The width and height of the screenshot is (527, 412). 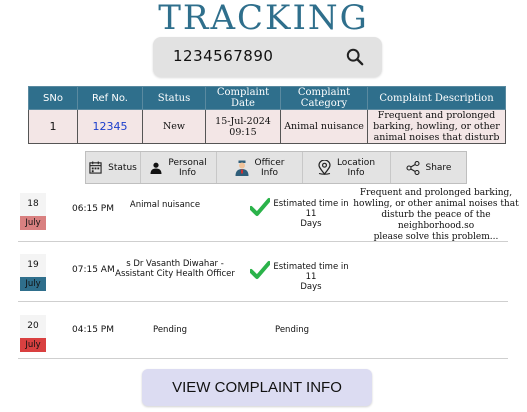 I want to click on calendar-icon, so click(x=95, y=167).